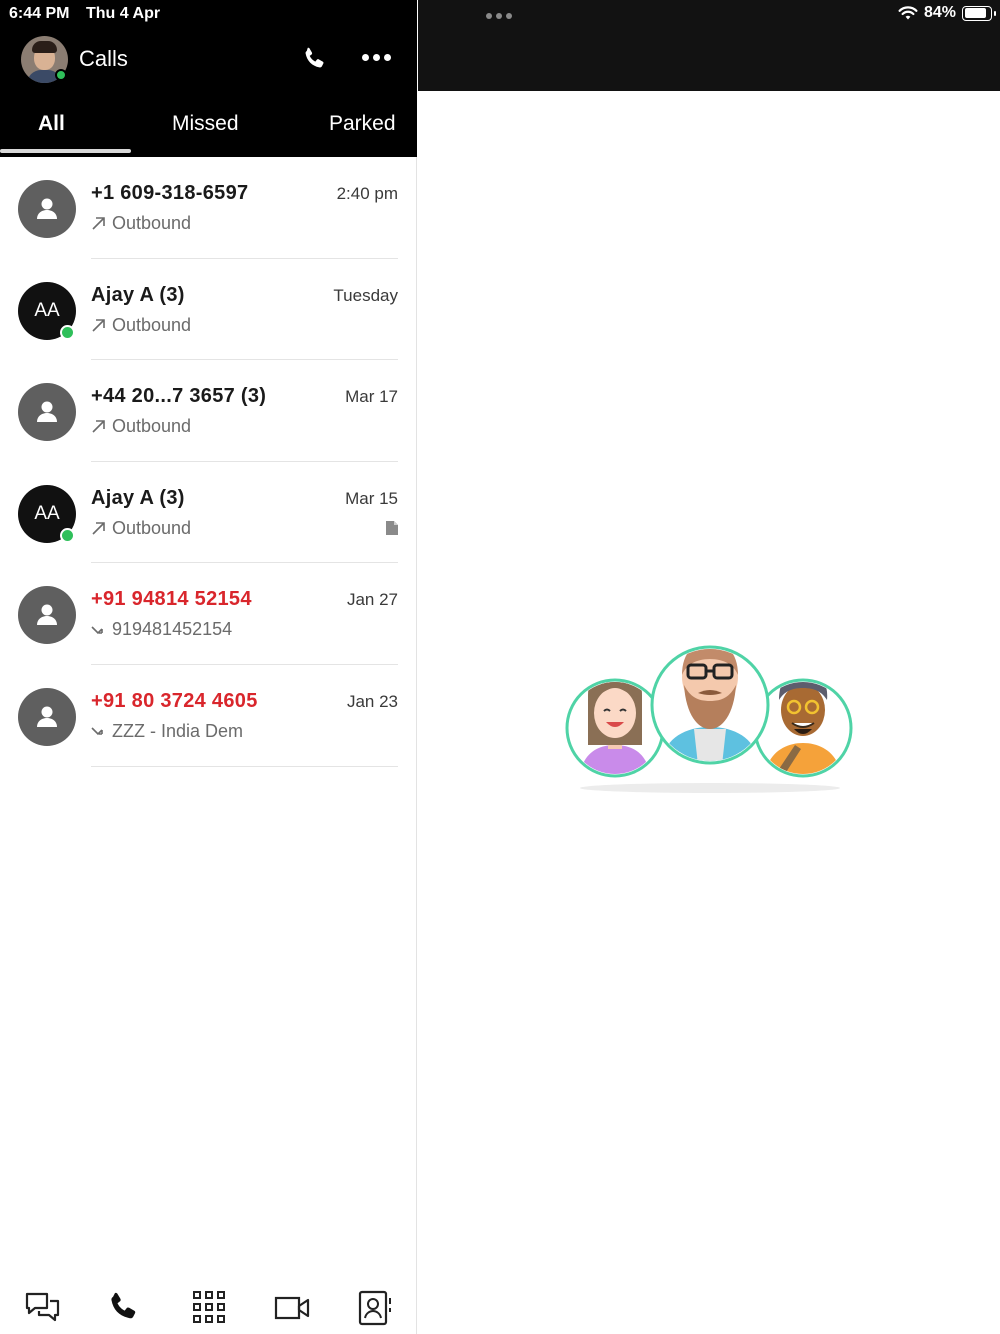 Image resolution: width=1000 pixels, height=1334 pixels. Describe the element at coordinates (372, 600) in the screenshot. I see `call-time: Jan 27` at that location.